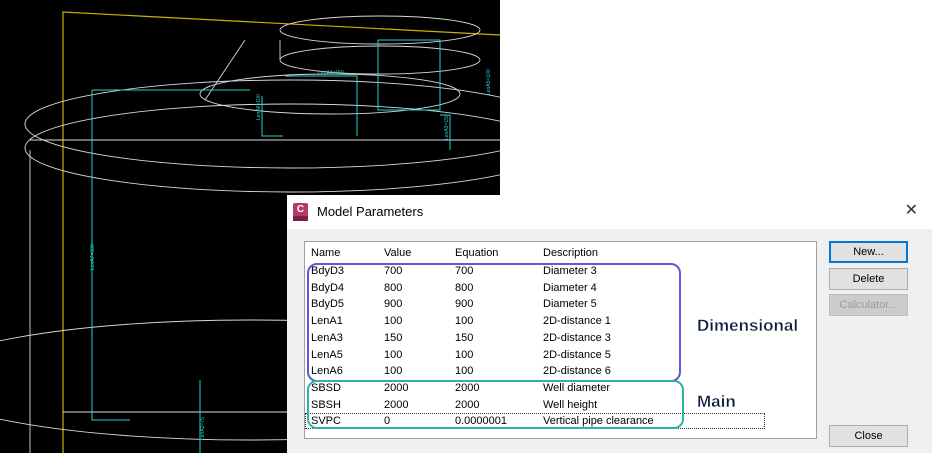  Describe the element at coordinates (331, 73) in the screenshot. I see `dim-label: LenA4=150` at that location.